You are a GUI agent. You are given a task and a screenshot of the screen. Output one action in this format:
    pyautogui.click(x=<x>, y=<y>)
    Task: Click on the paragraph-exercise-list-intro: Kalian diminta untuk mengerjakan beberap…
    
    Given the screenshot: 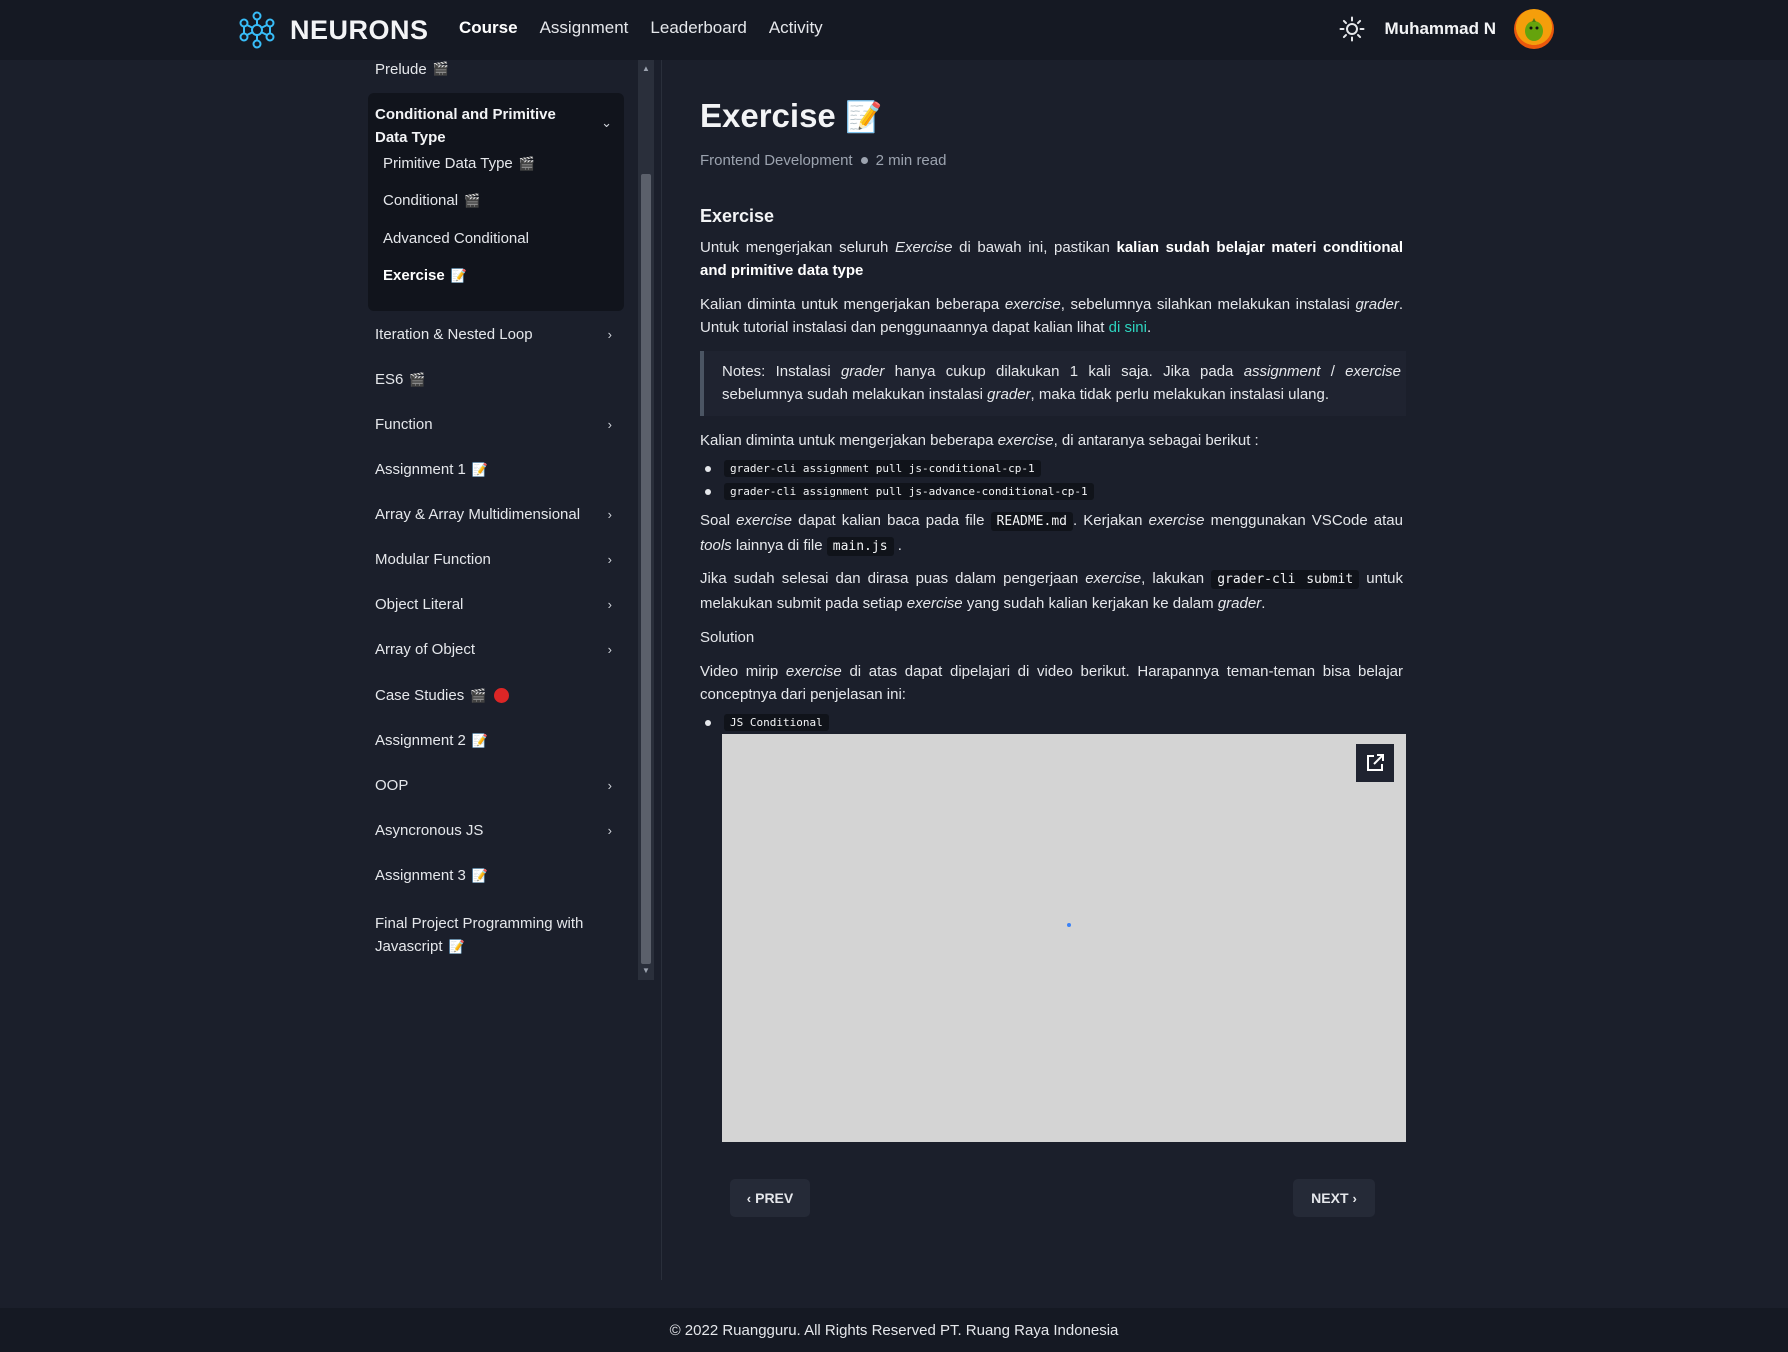 What is the action you would take?
    pyautogui.click(x=979, y=440)
    